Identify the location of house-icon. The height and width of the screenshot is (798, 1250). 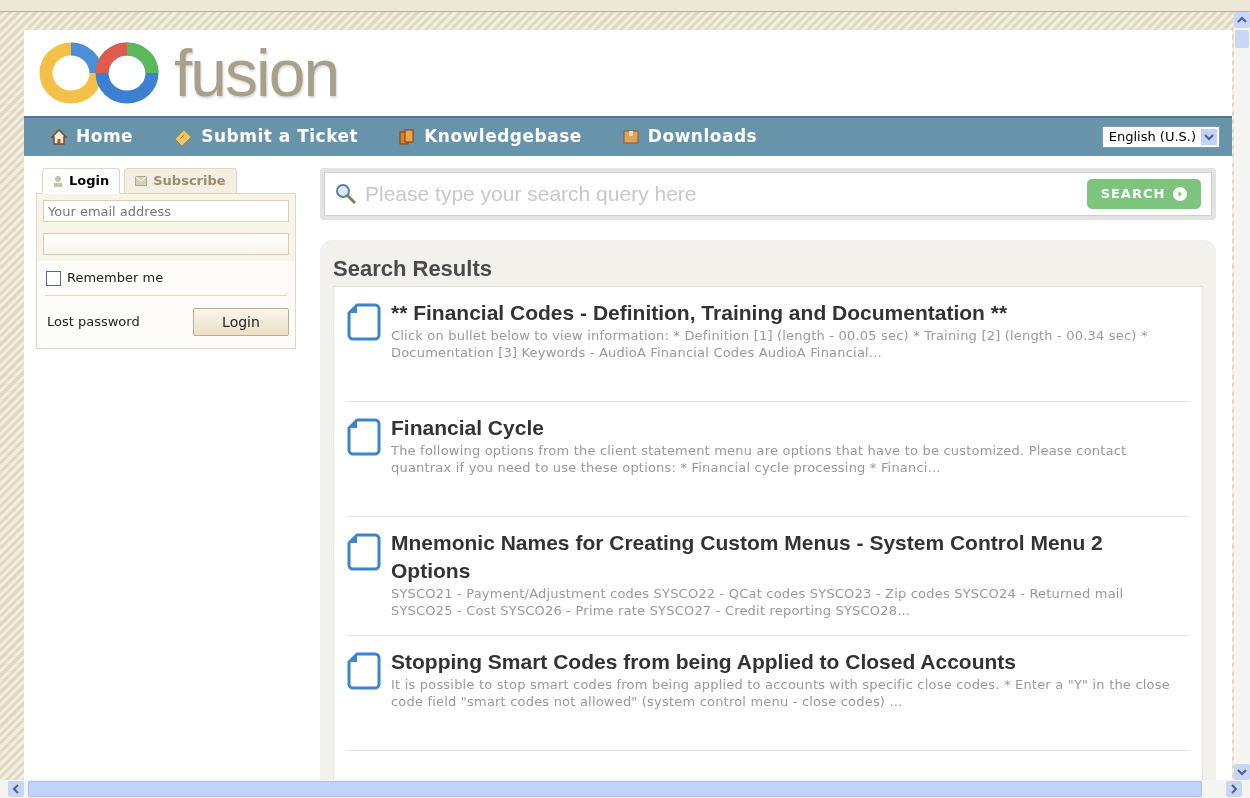
(59, 136).